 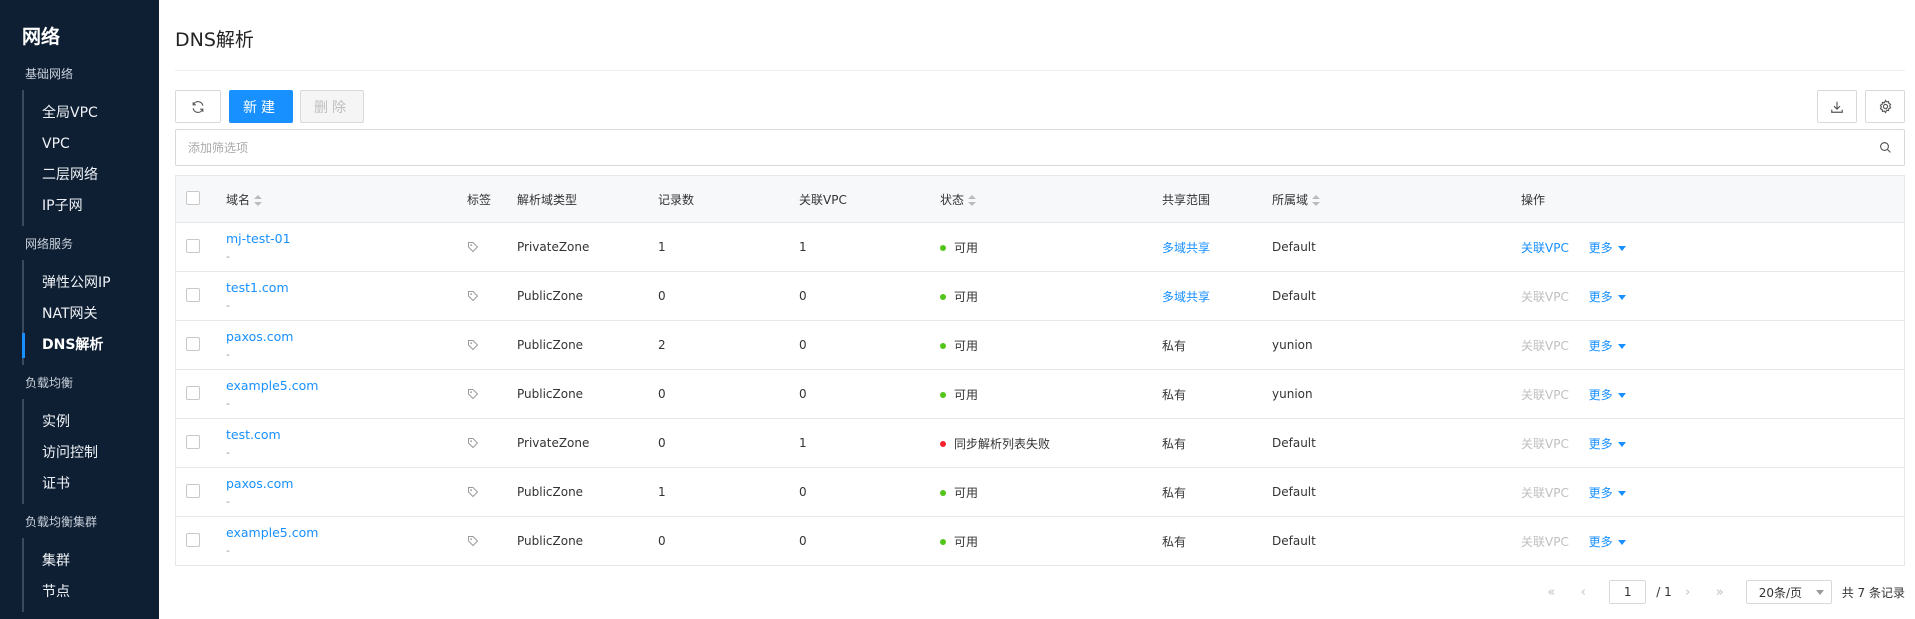 I want to click on settings-button, so click(x=1885, y=106).